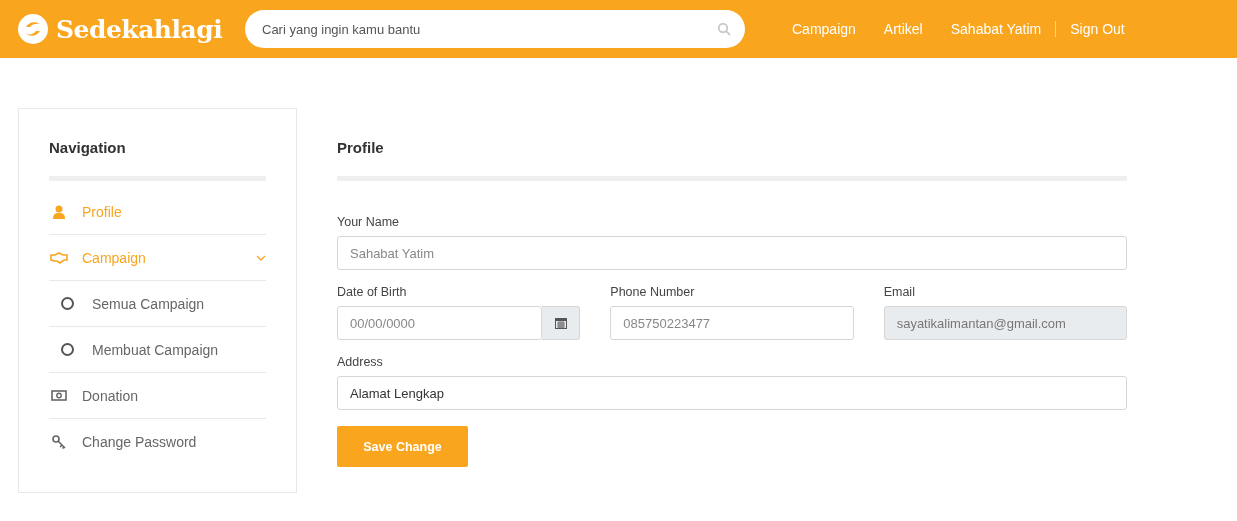 Image resolution: width=1237 pixels, height=521 pixels. What do you see at coordinates (157, 396) in the screenshot?
I see `sidebar-item: Donation` at bounding box center [157, 396].